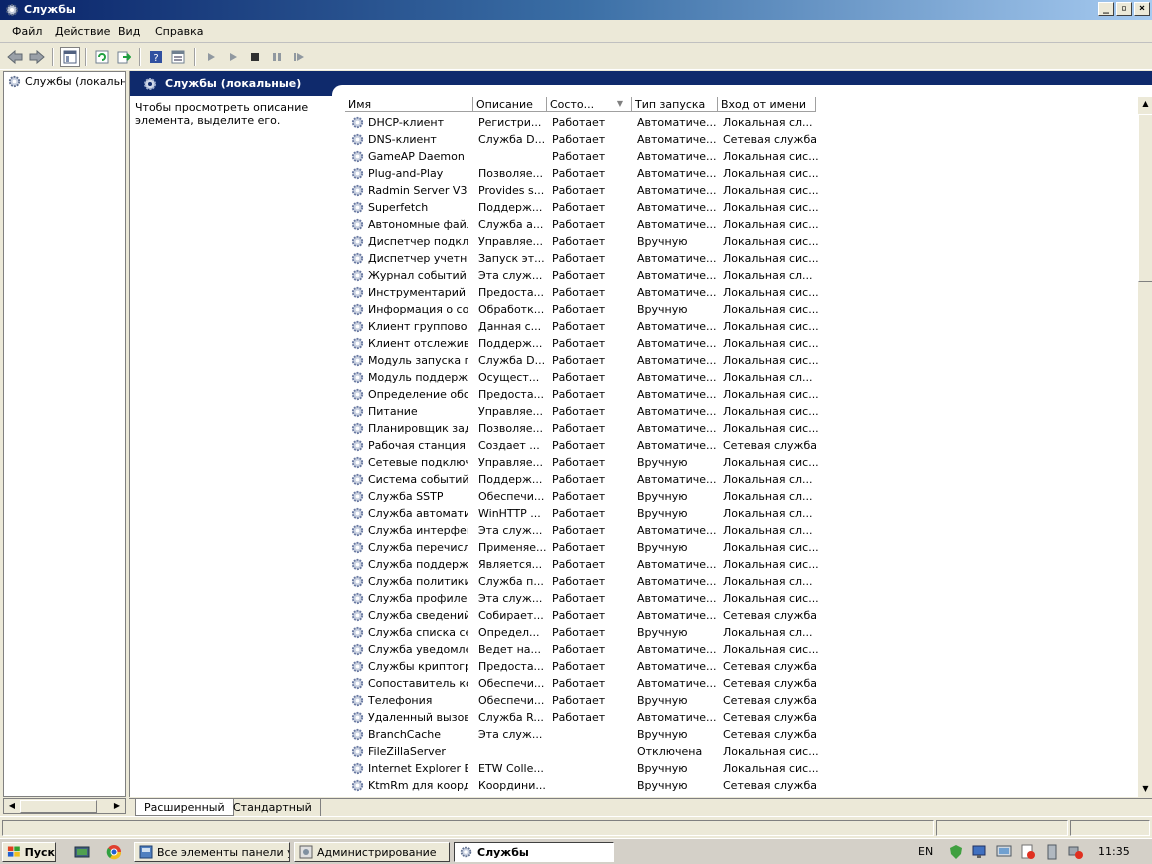 Image resolution: width=1152 pixels, height=864 pixels. Describe the element at coordinates (534, 852) in the screenshot. I see `taskbar-app-services: Службы` at that location.